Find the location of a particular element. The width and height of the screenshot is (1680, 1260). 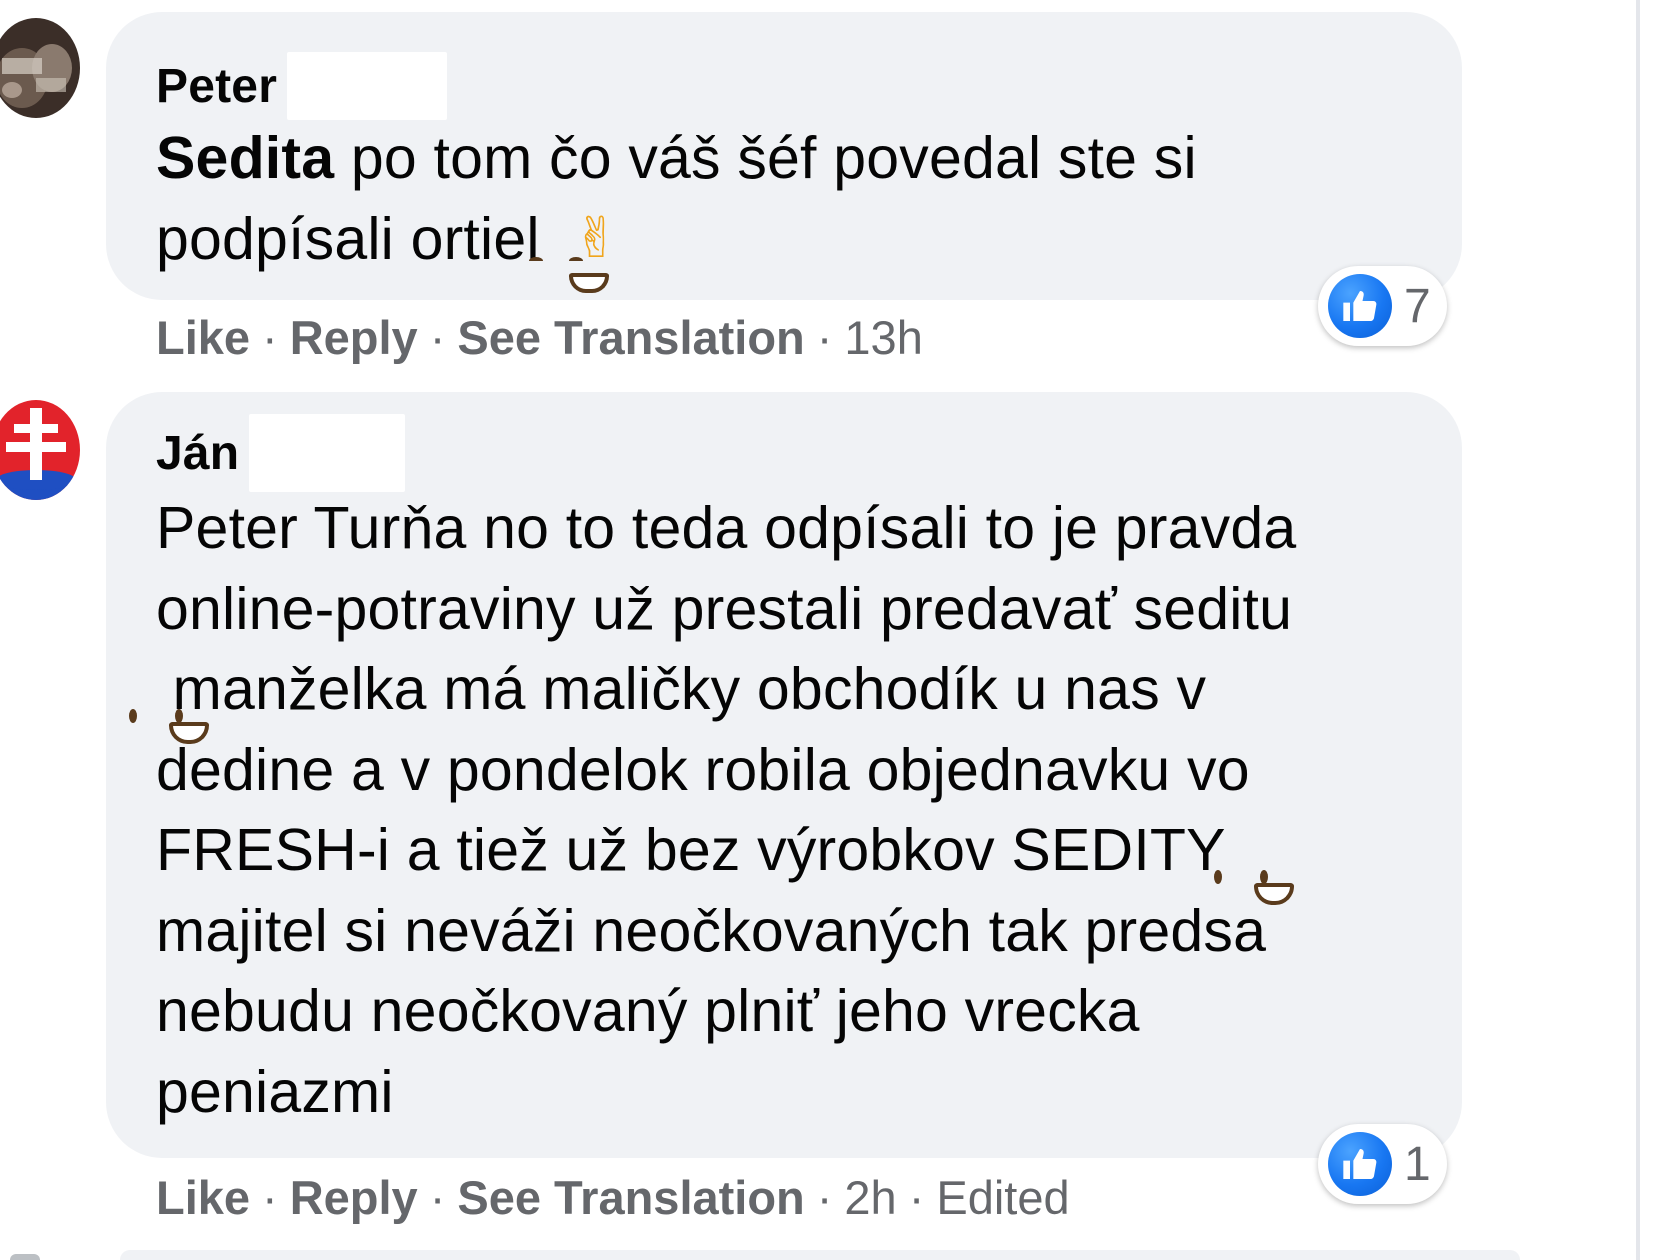

scrollbar-track is located at coordinates (1638, 630).